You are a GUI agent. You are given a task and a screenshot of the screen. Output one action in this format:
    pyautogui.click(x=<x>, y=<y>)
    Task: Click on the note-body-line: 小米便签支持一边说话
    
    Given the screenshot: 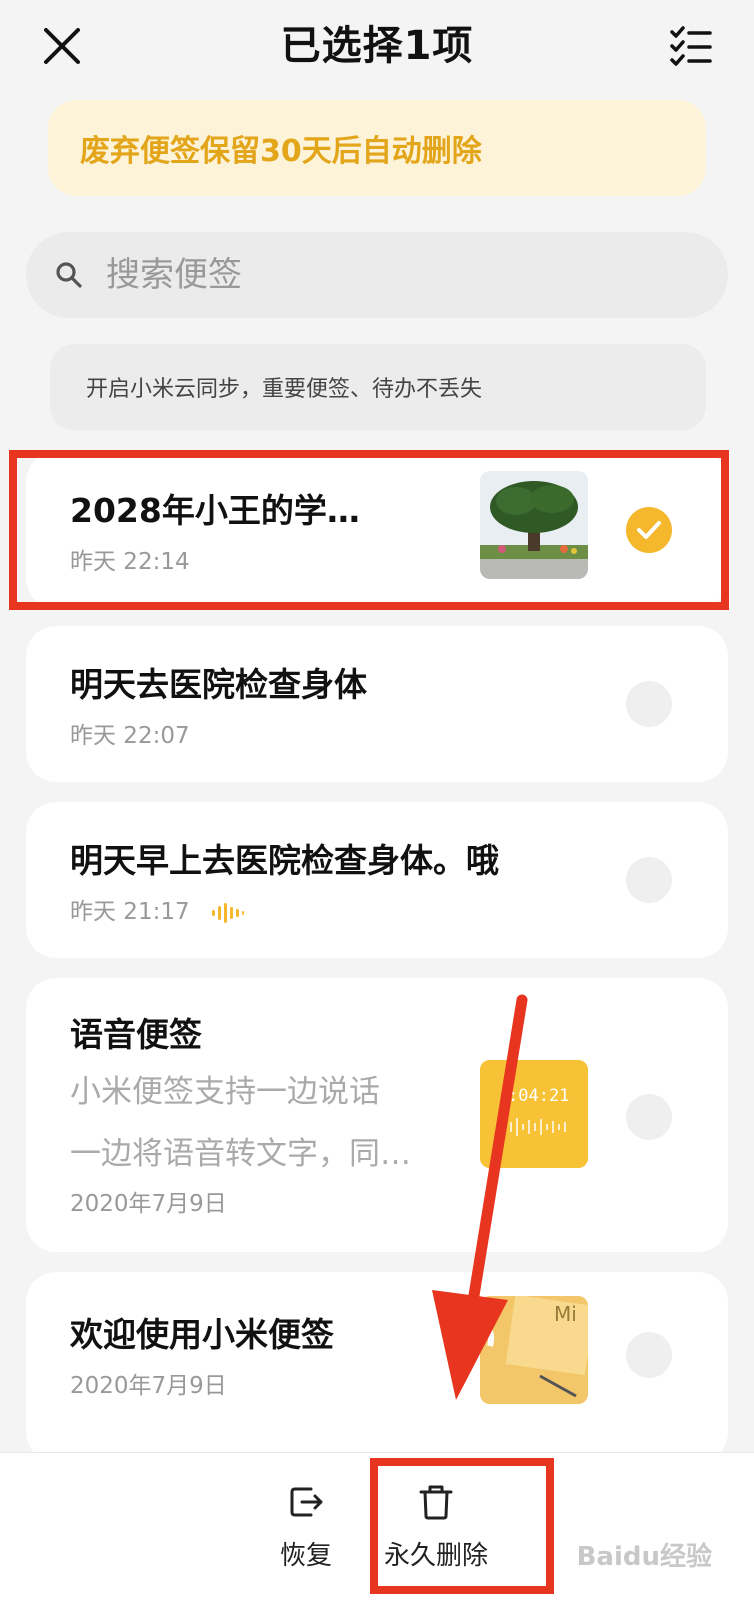 What is the action you would take?
    pyautogui.click(x=225, y=1092)
    